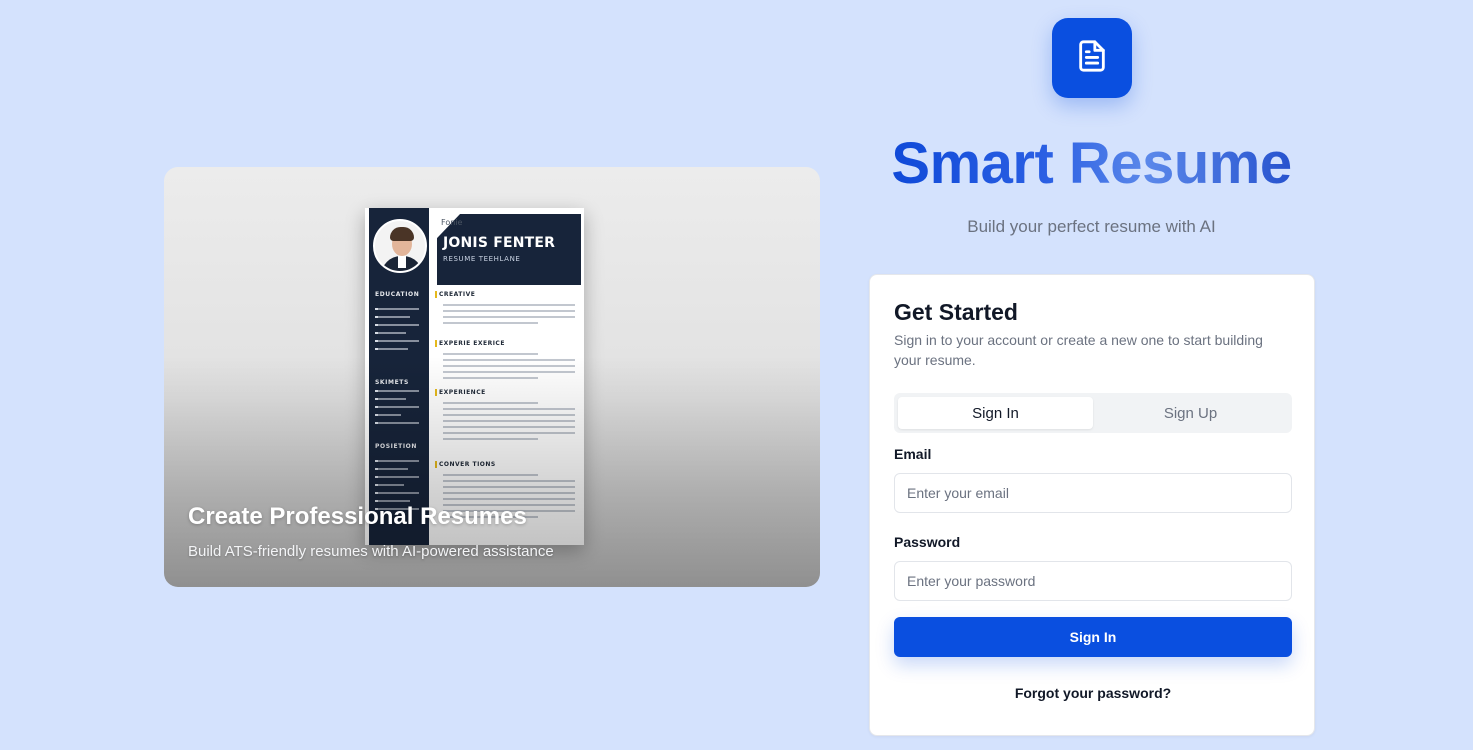 This screenshot has height=750, width=1473. Describe the element at coordinates (397, 294) in the screenshot. I see `resume-side-heading: EDUCATION` at that location.